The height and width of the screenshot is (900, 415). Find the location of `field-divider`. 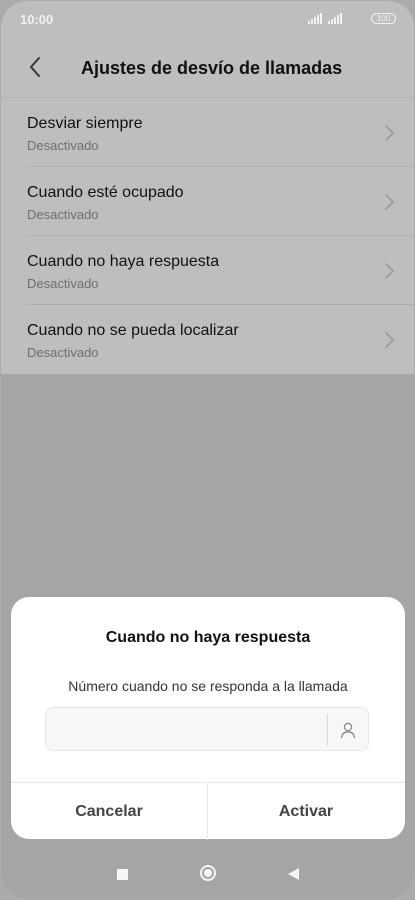

field-divider is located at coordinates (327, 730).